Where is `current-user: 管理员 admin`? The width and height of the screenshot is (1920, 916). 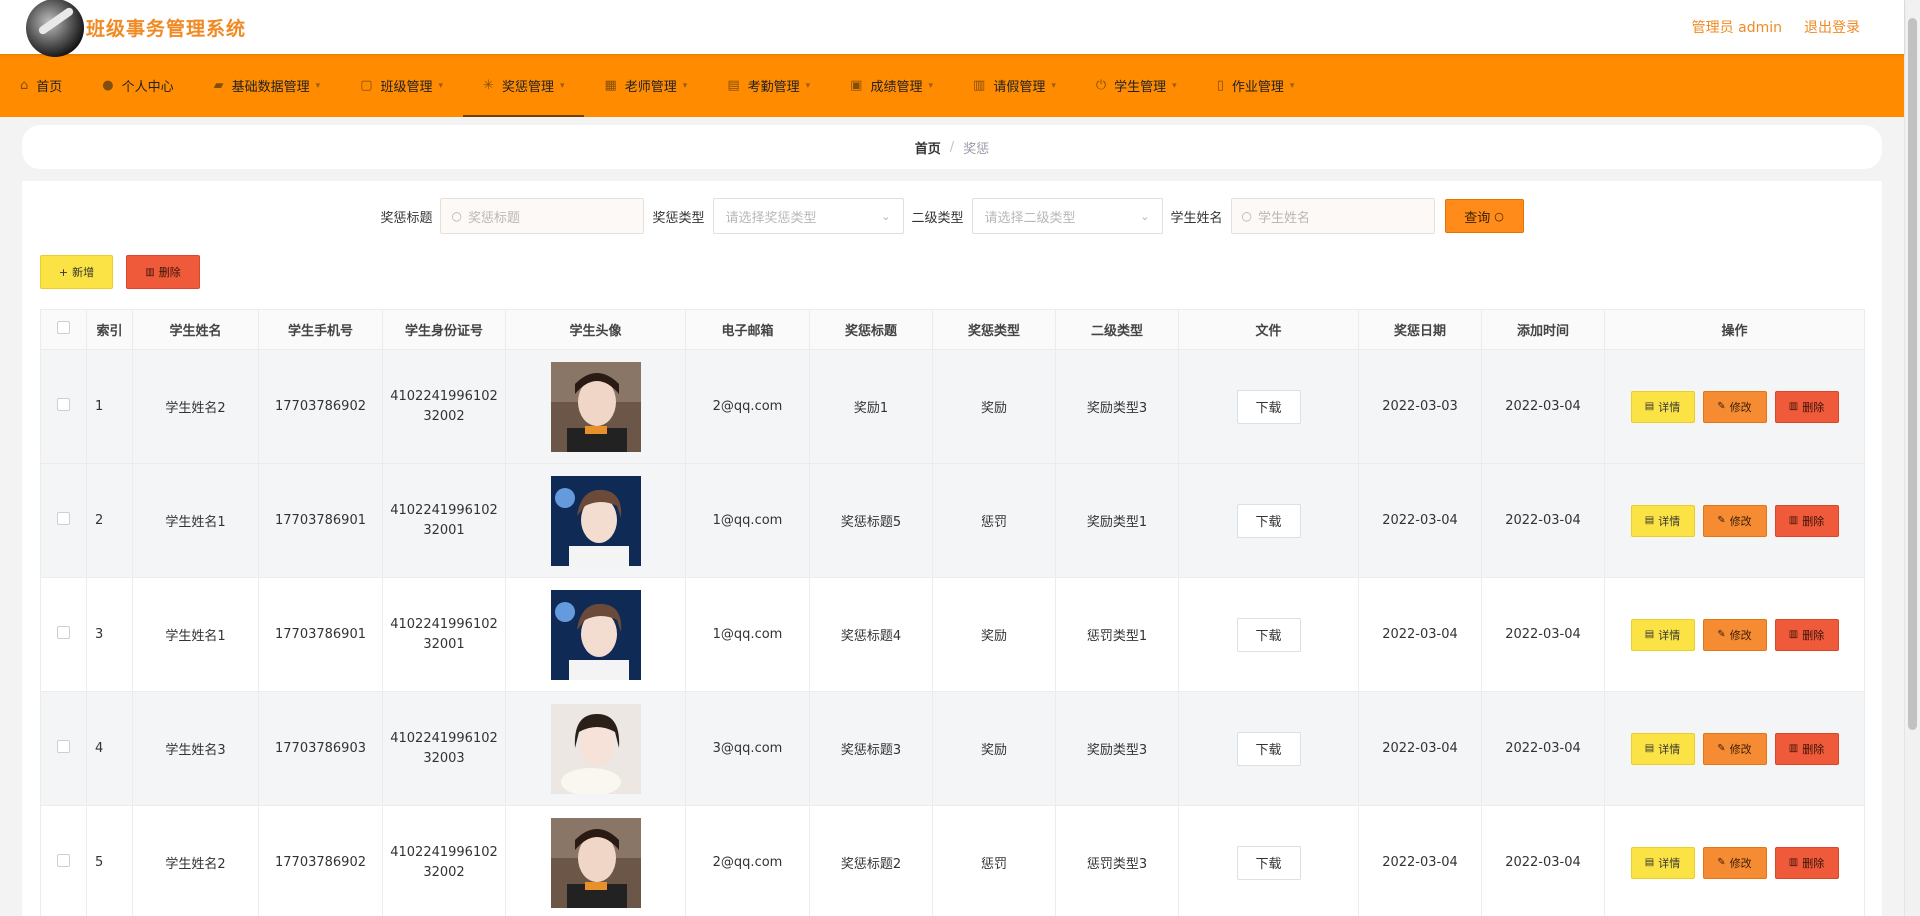 current-user: 管理员 admin is located at coordinates (1737, 27).